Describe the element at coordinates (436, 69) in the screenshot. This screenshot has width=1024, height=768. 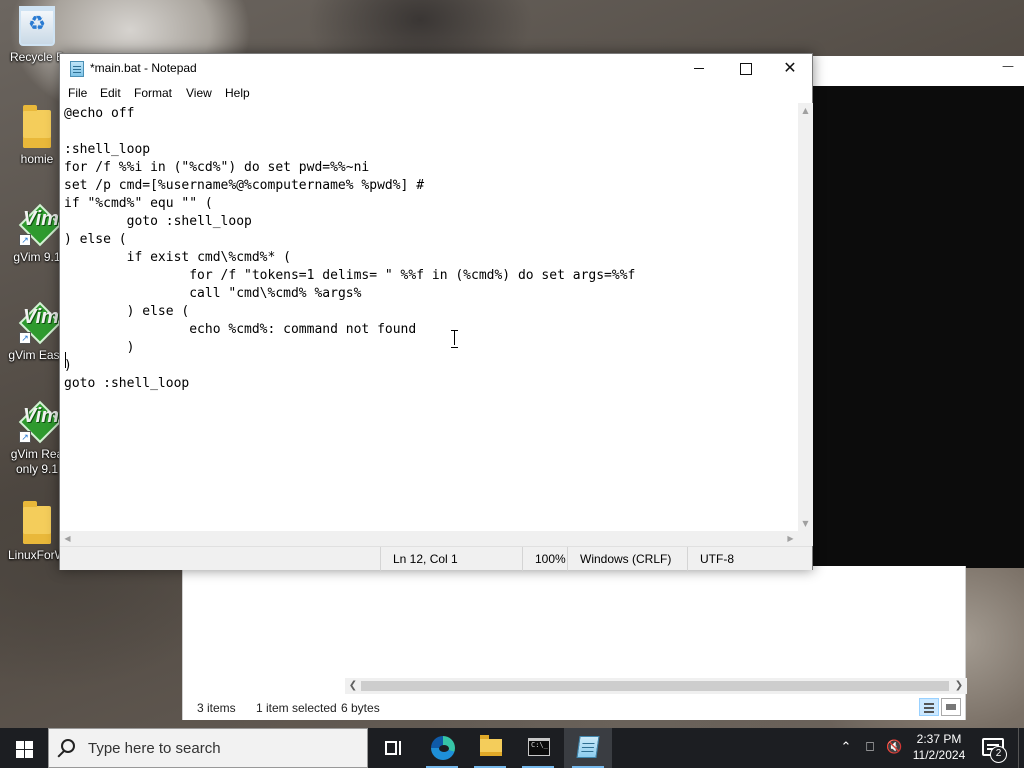
I see `notepad-titlebar: *main.bat - Notepad ✕` at that location.